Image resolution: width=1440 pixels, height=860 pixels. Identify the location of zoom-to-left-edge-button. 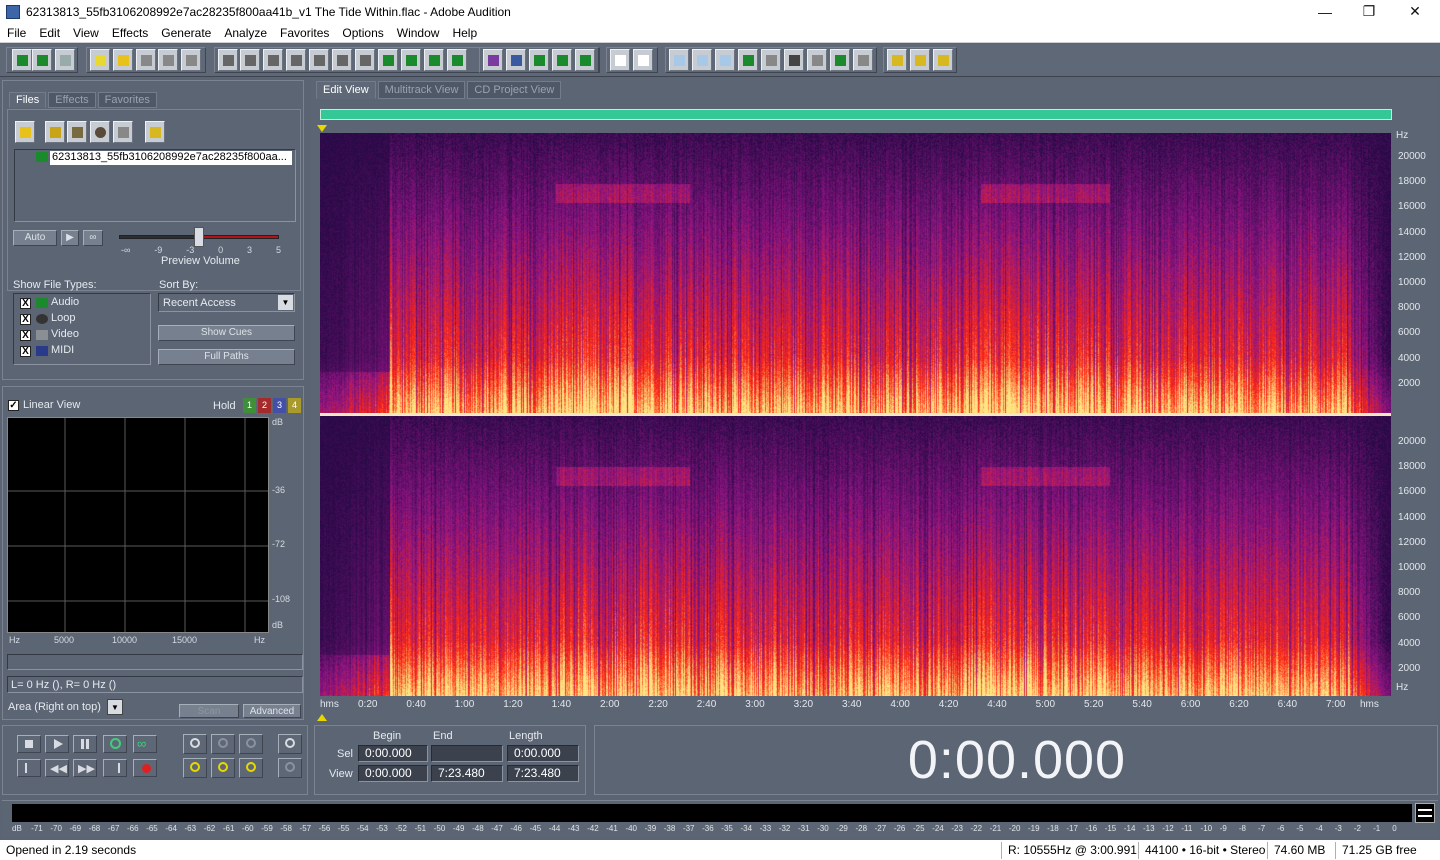
(223, 768).